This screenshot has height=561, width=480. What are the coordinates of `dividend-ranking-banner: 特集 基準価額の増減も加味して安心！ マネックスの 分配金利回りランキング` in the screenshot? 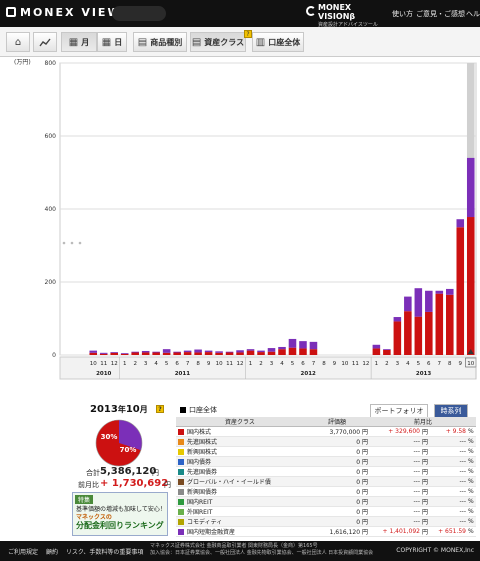 It's located at (120, 514).